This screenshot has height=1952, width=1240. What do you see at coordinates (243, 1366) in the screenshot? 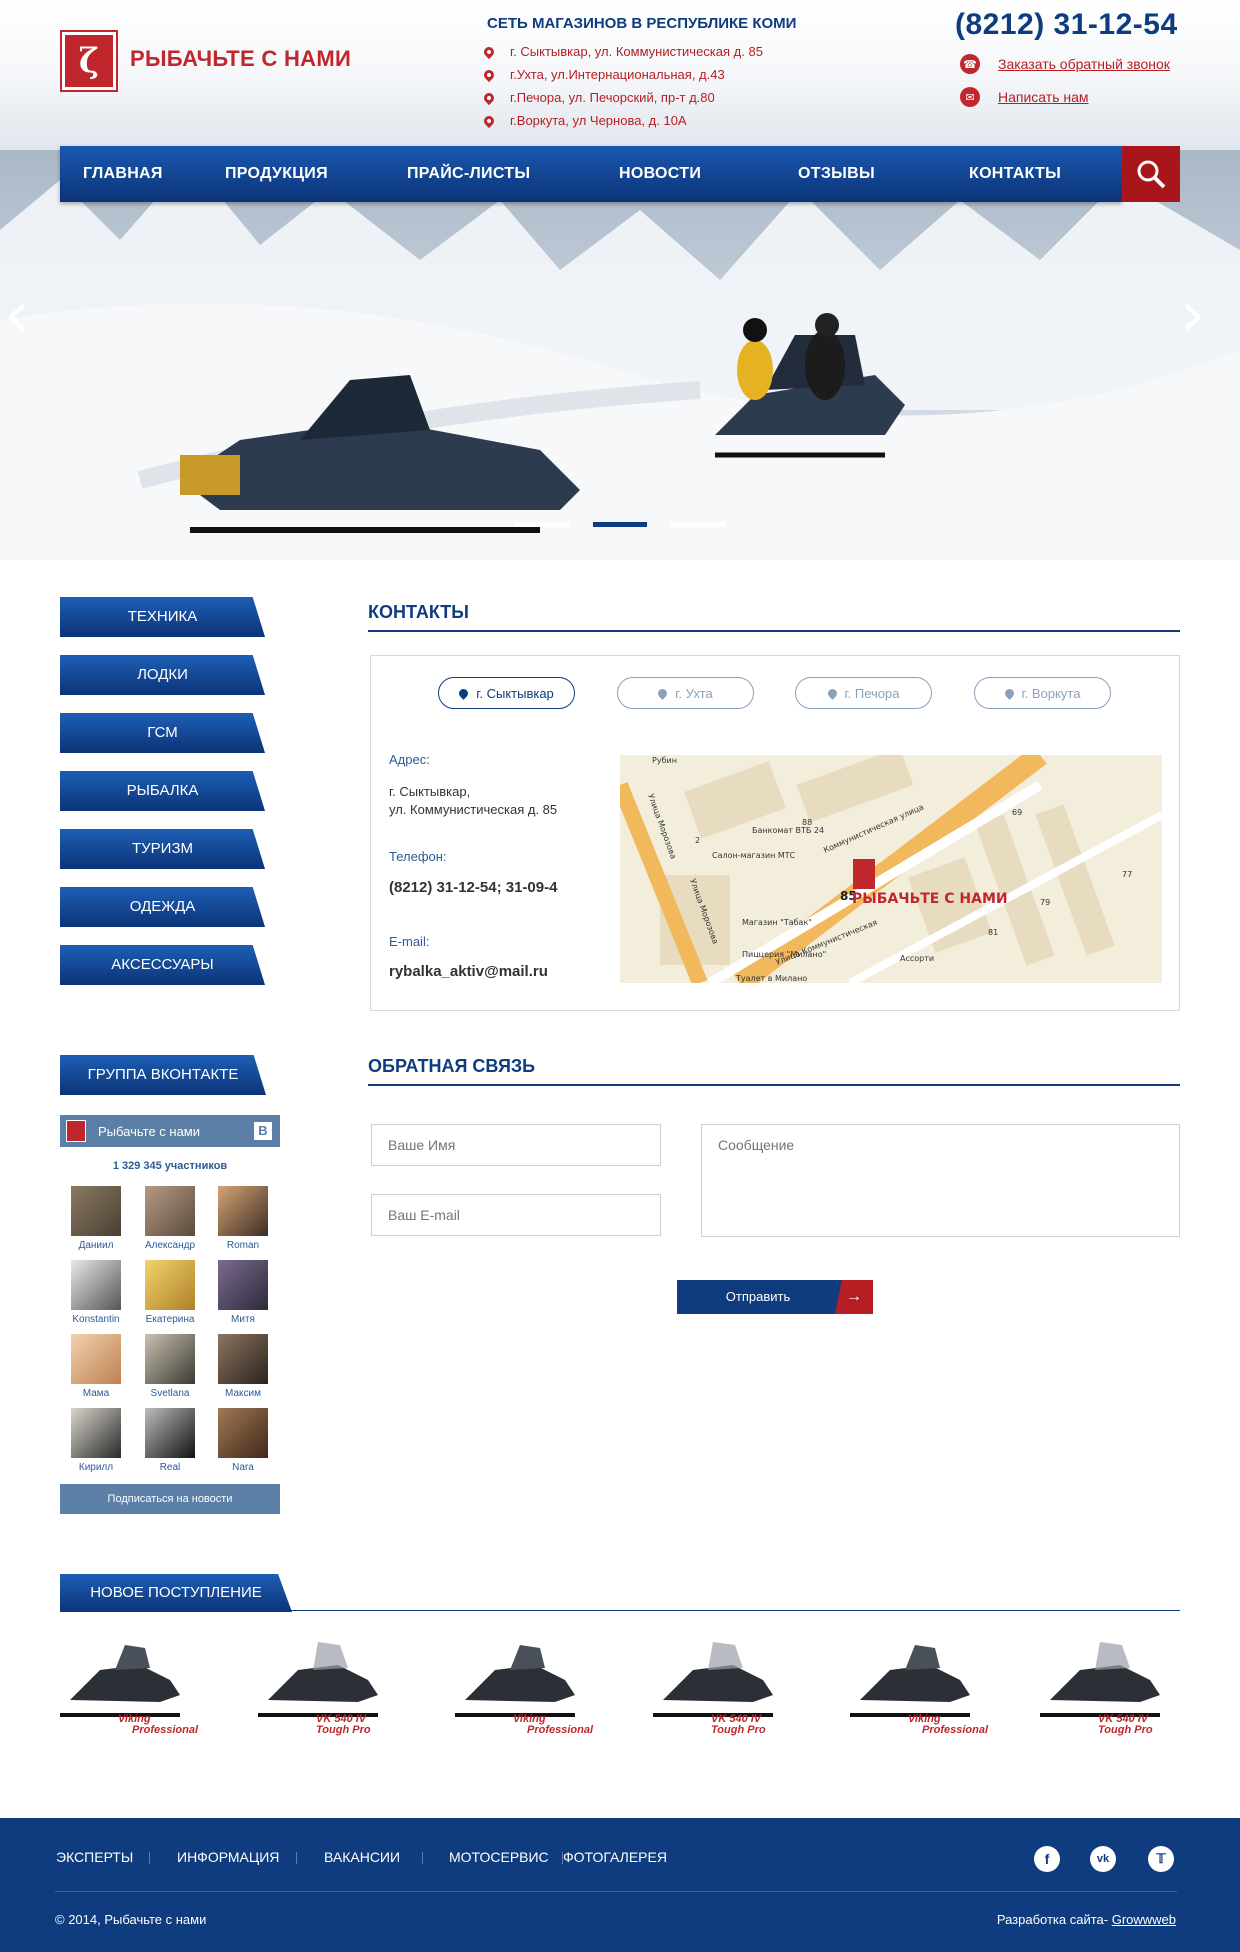
I see `vk-member: Максим` at bounding box center [243, 1366].